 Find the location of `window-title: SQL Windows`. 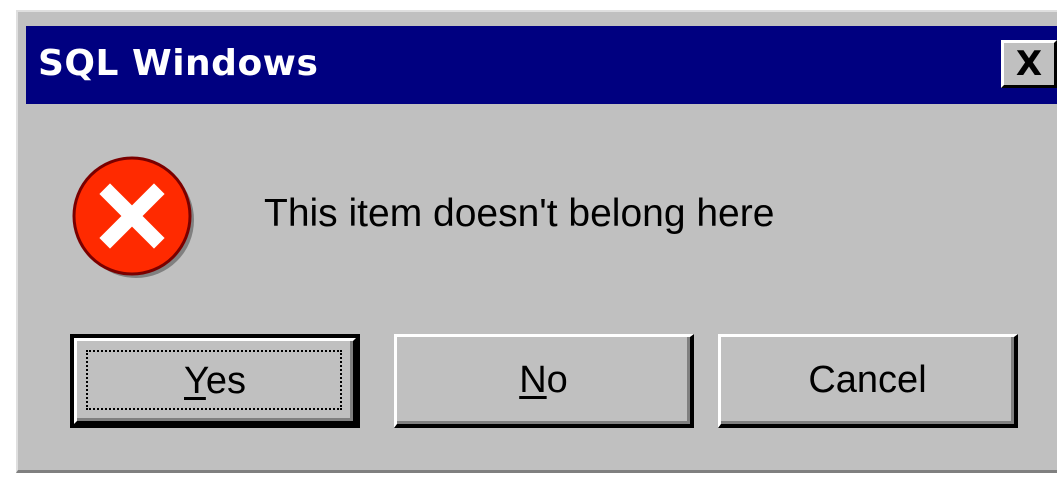

window-title: SQL Windows is located at coordinates (178, 63).